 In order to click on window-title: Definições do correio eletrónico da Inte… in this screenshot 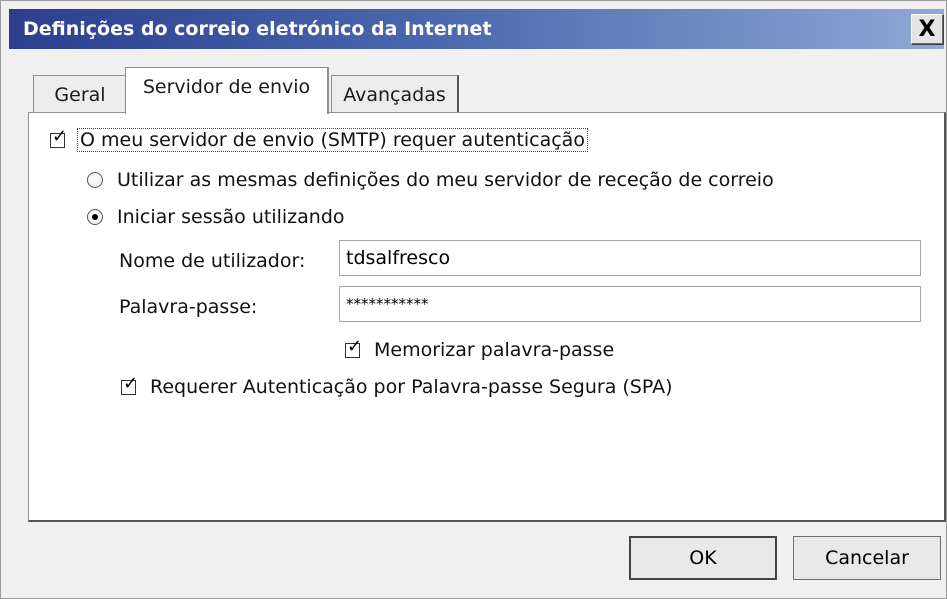, I will do `click(257, 29)`.